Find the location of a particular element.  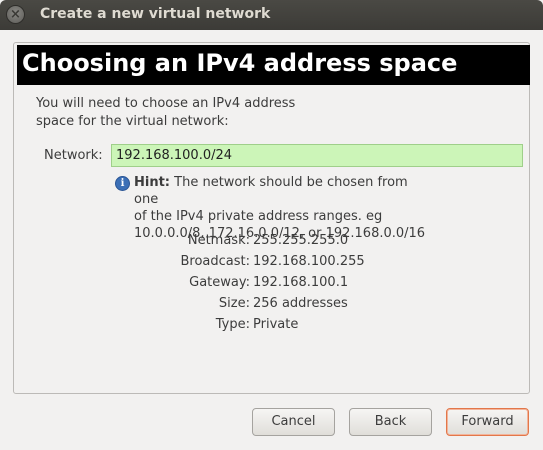

broadcast-row: Broadcast: 192.168.100.255 is located at coordinates (300, 263).